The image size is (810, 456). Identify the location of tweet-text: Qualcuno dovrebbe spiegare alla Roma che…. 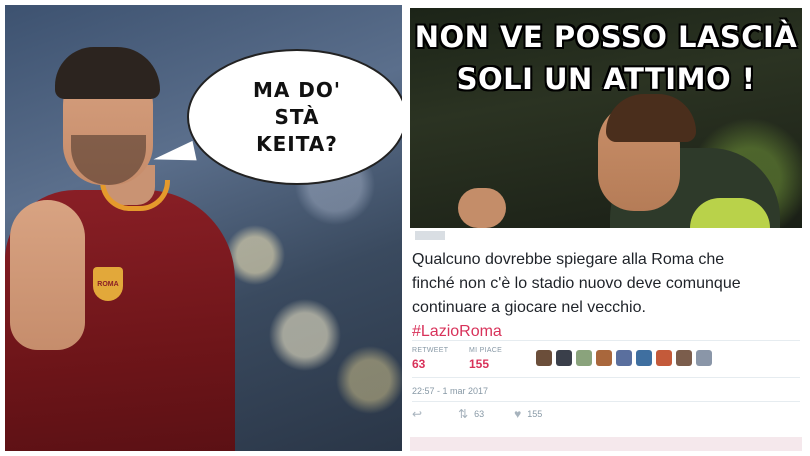
(606, 296).